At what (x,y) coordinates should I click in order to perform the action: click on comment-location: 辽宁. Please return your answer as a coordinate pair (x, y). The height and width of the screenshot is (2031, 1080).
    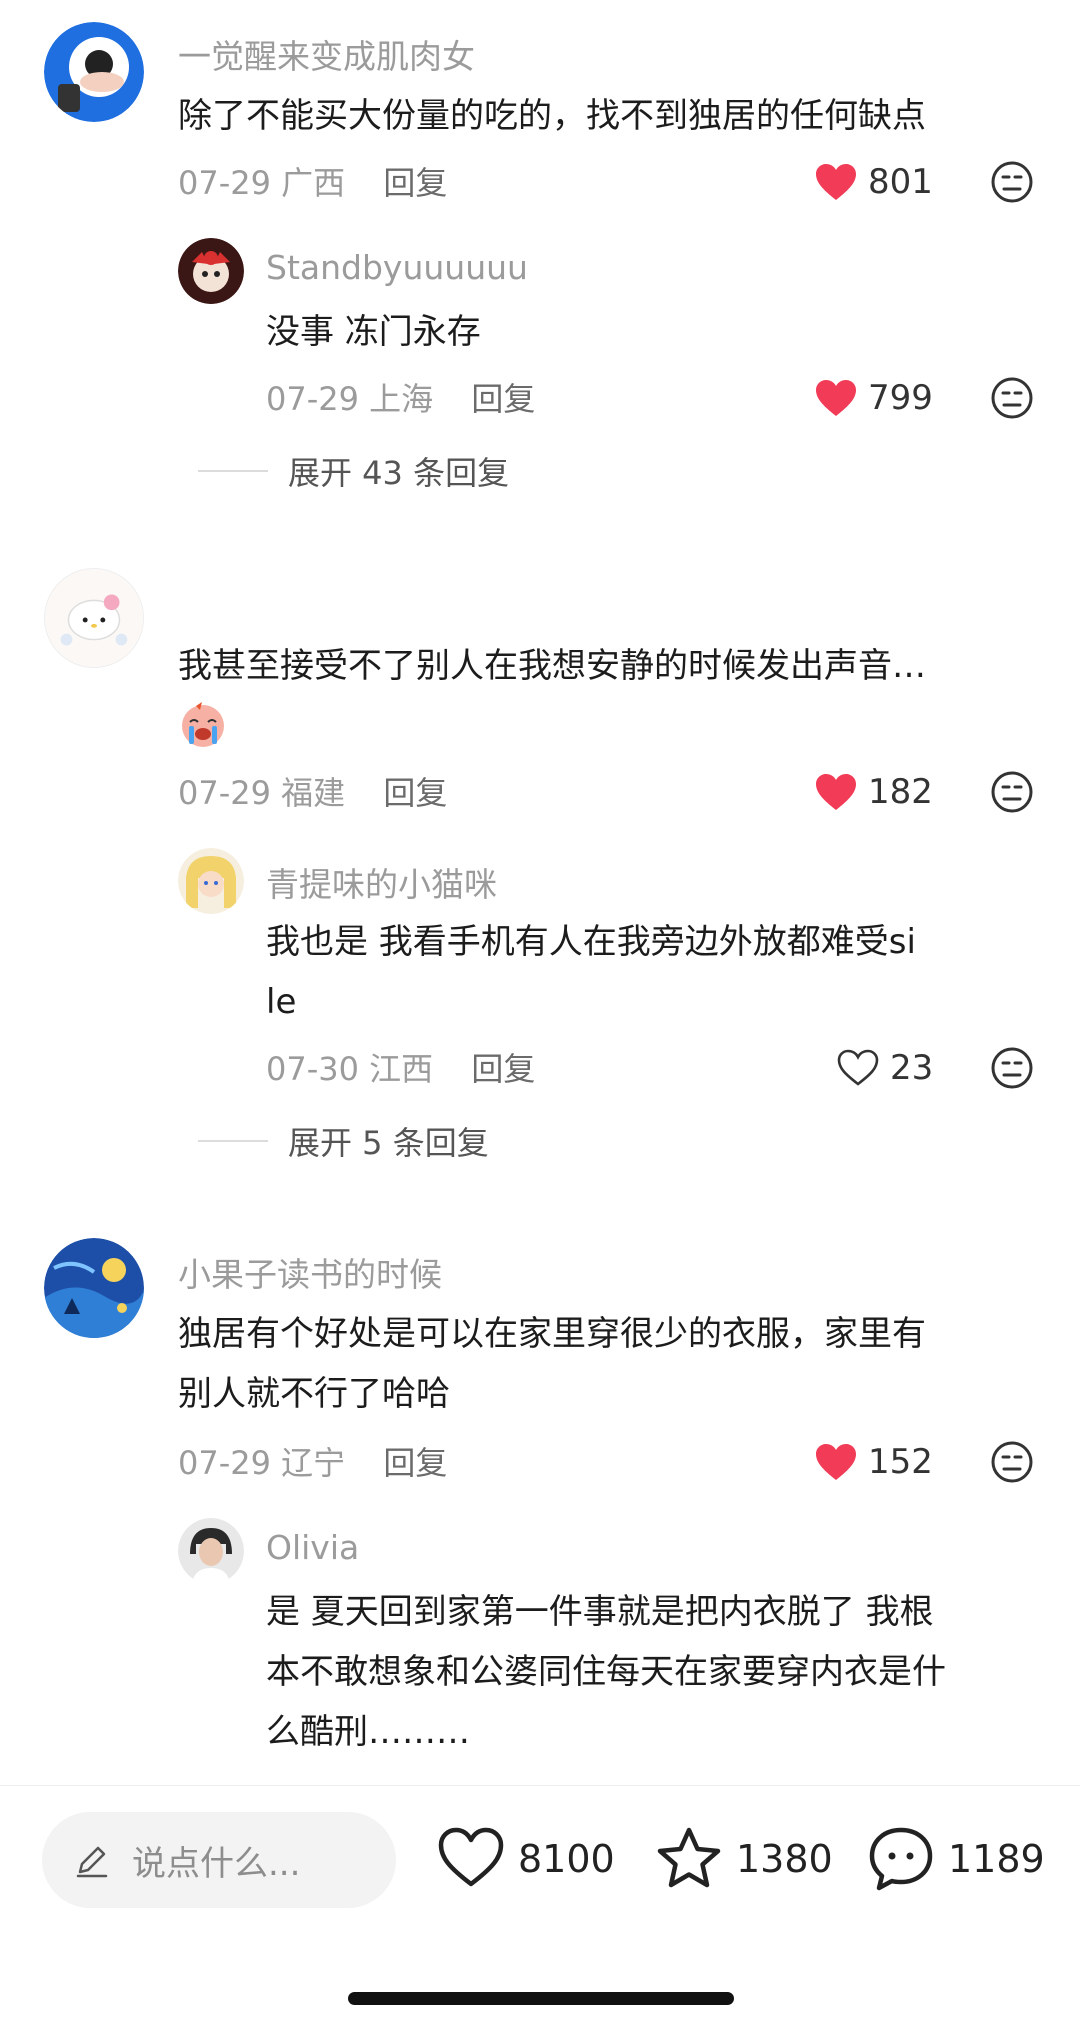
    Looking at the image, I should click on (313, 1463).